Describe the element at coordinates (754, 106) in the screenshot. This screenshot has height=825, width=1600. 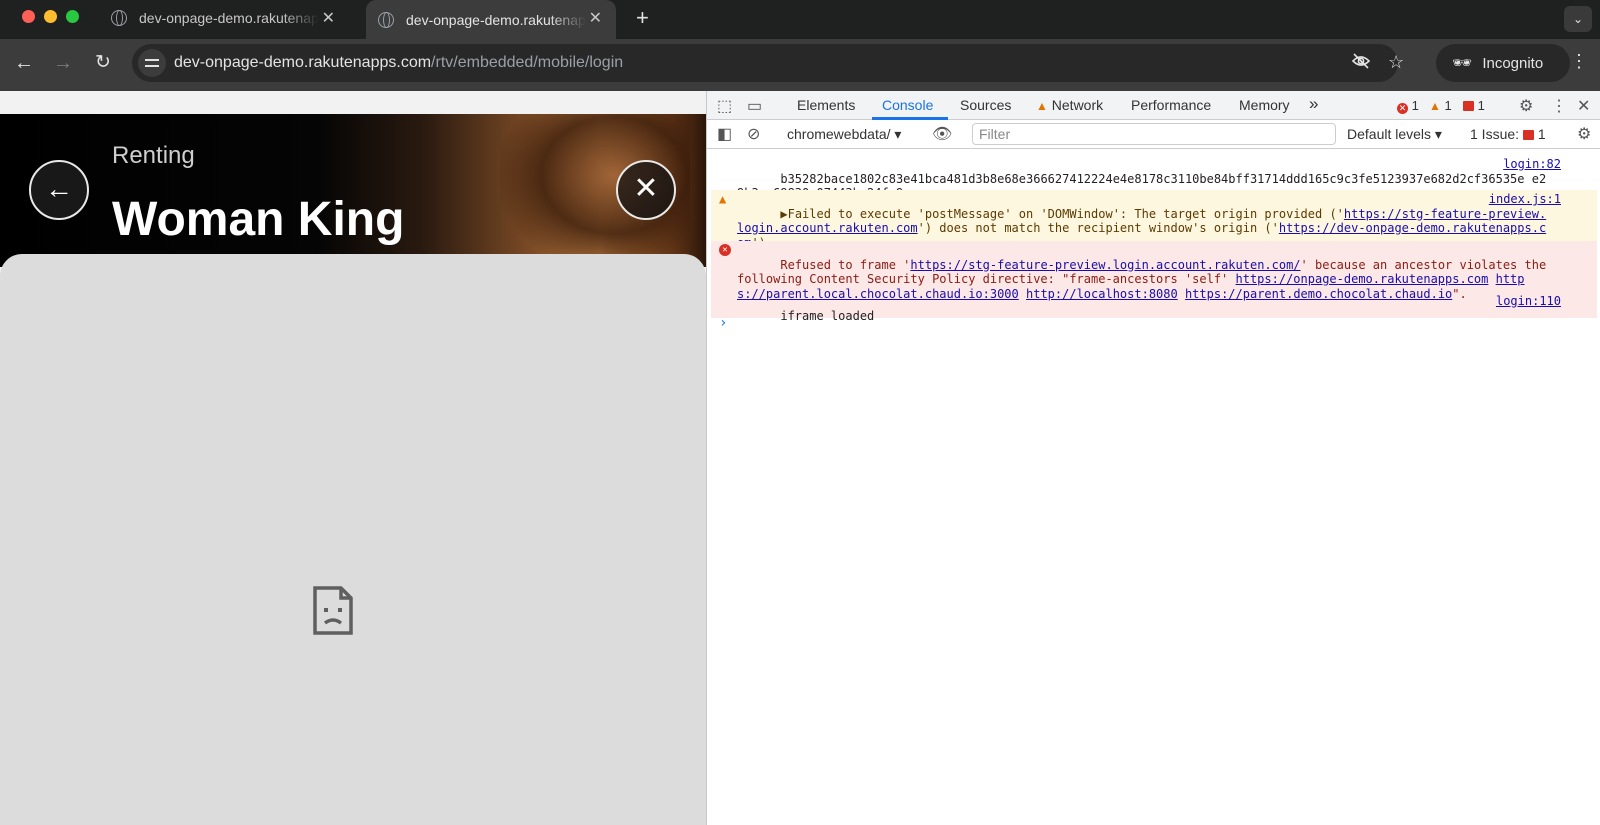
I see `device-toolbar-icon: ▭` at that location.